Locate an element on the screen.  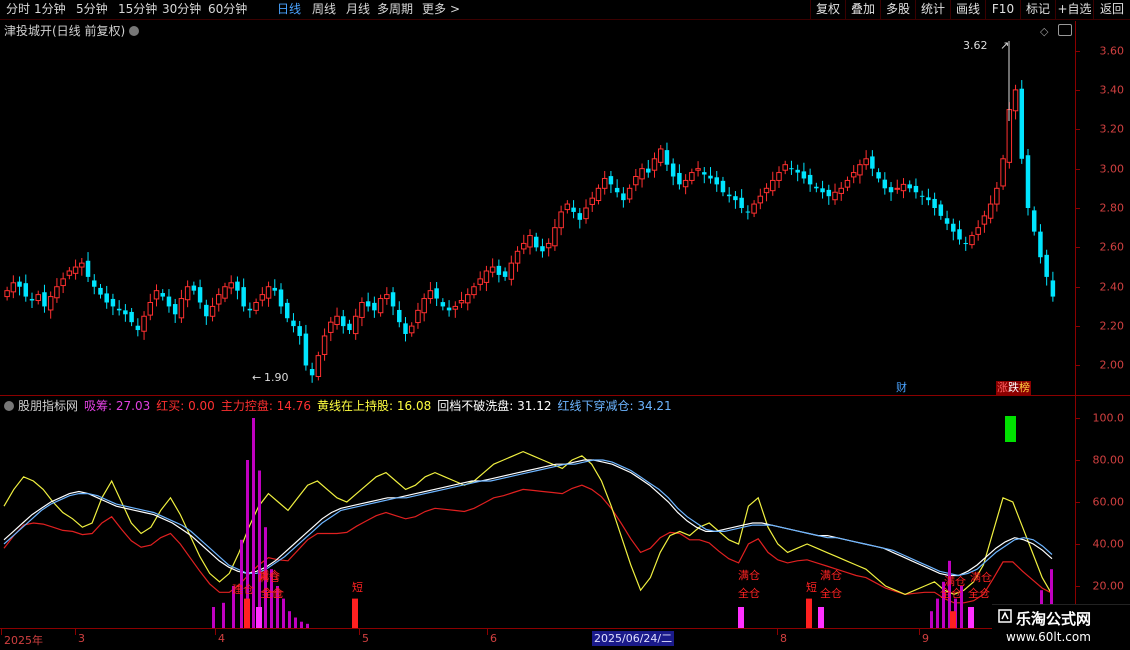
diamond-icon: ◇ is located at coordinates (1044, 31).